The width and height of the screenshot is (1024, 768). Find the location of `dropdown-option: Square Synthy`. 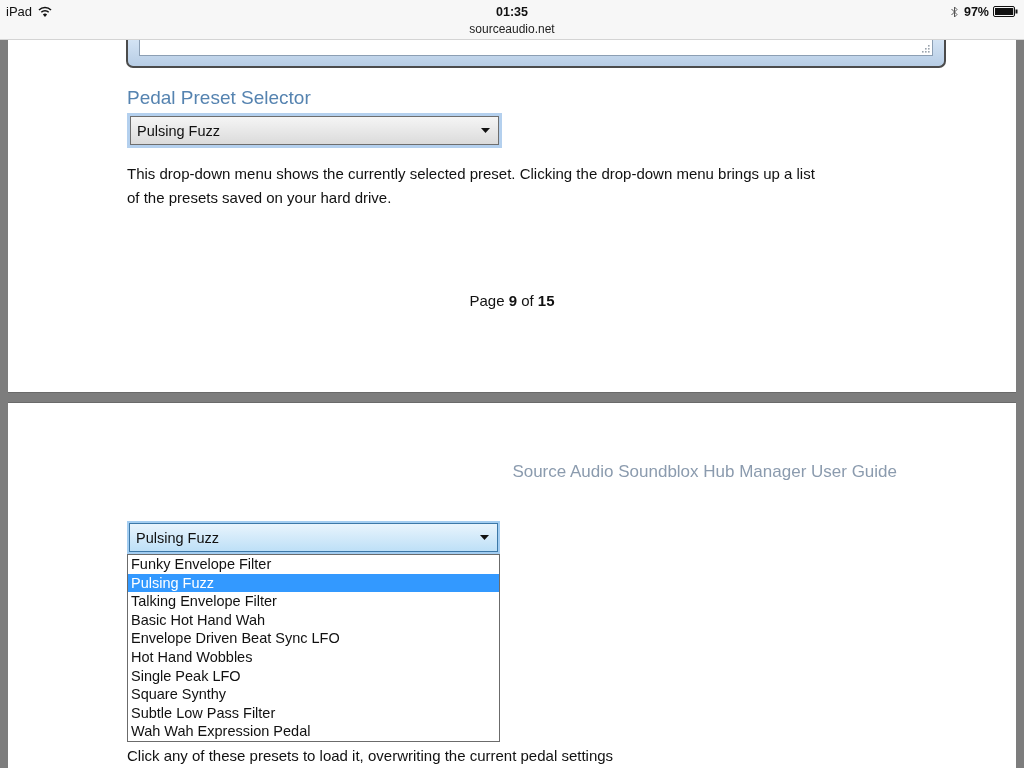

dropdown-option: Square Synthy is located at coordinates (313, 694).